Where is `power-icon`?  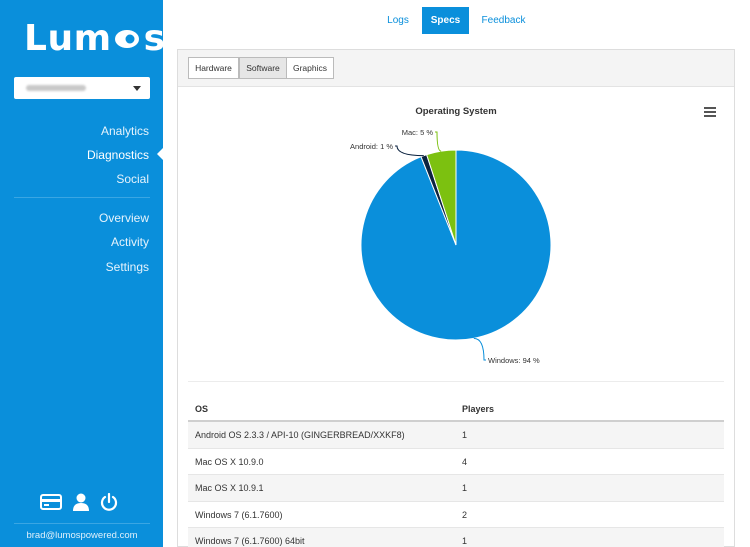
power-icon is located at coordinates (109, 504).